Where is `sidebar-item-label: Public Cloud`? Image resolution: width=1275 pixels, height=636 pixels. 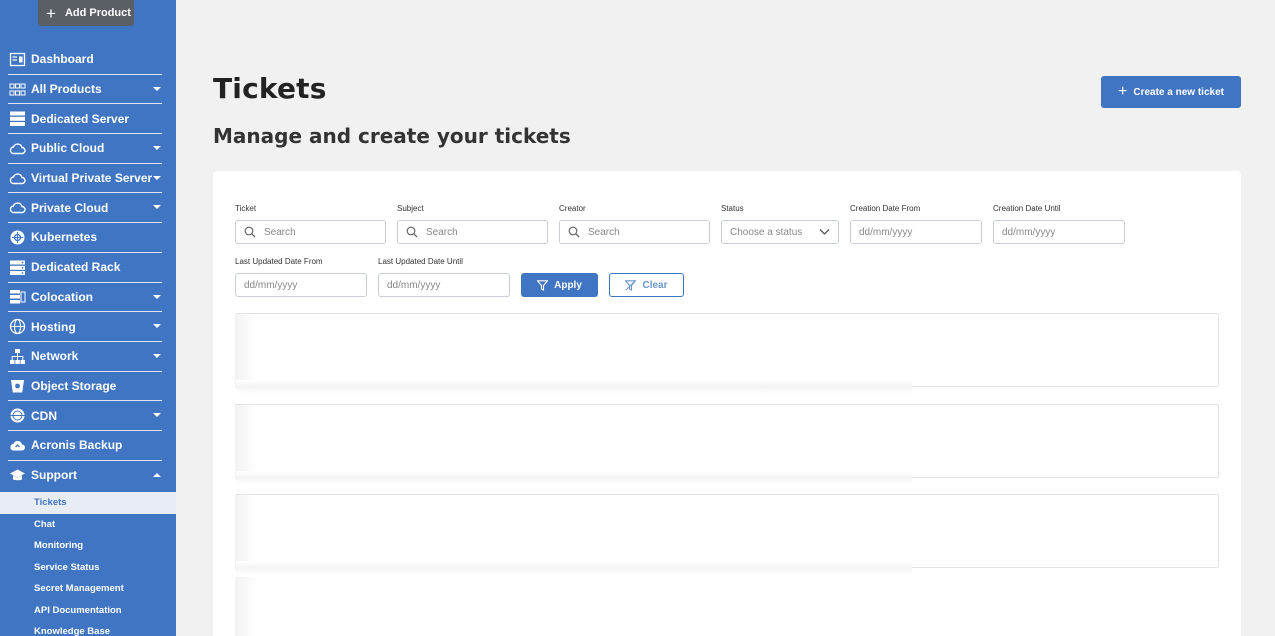
sidebar-item-label: Public Cloud is located at coordinates (68, 148).